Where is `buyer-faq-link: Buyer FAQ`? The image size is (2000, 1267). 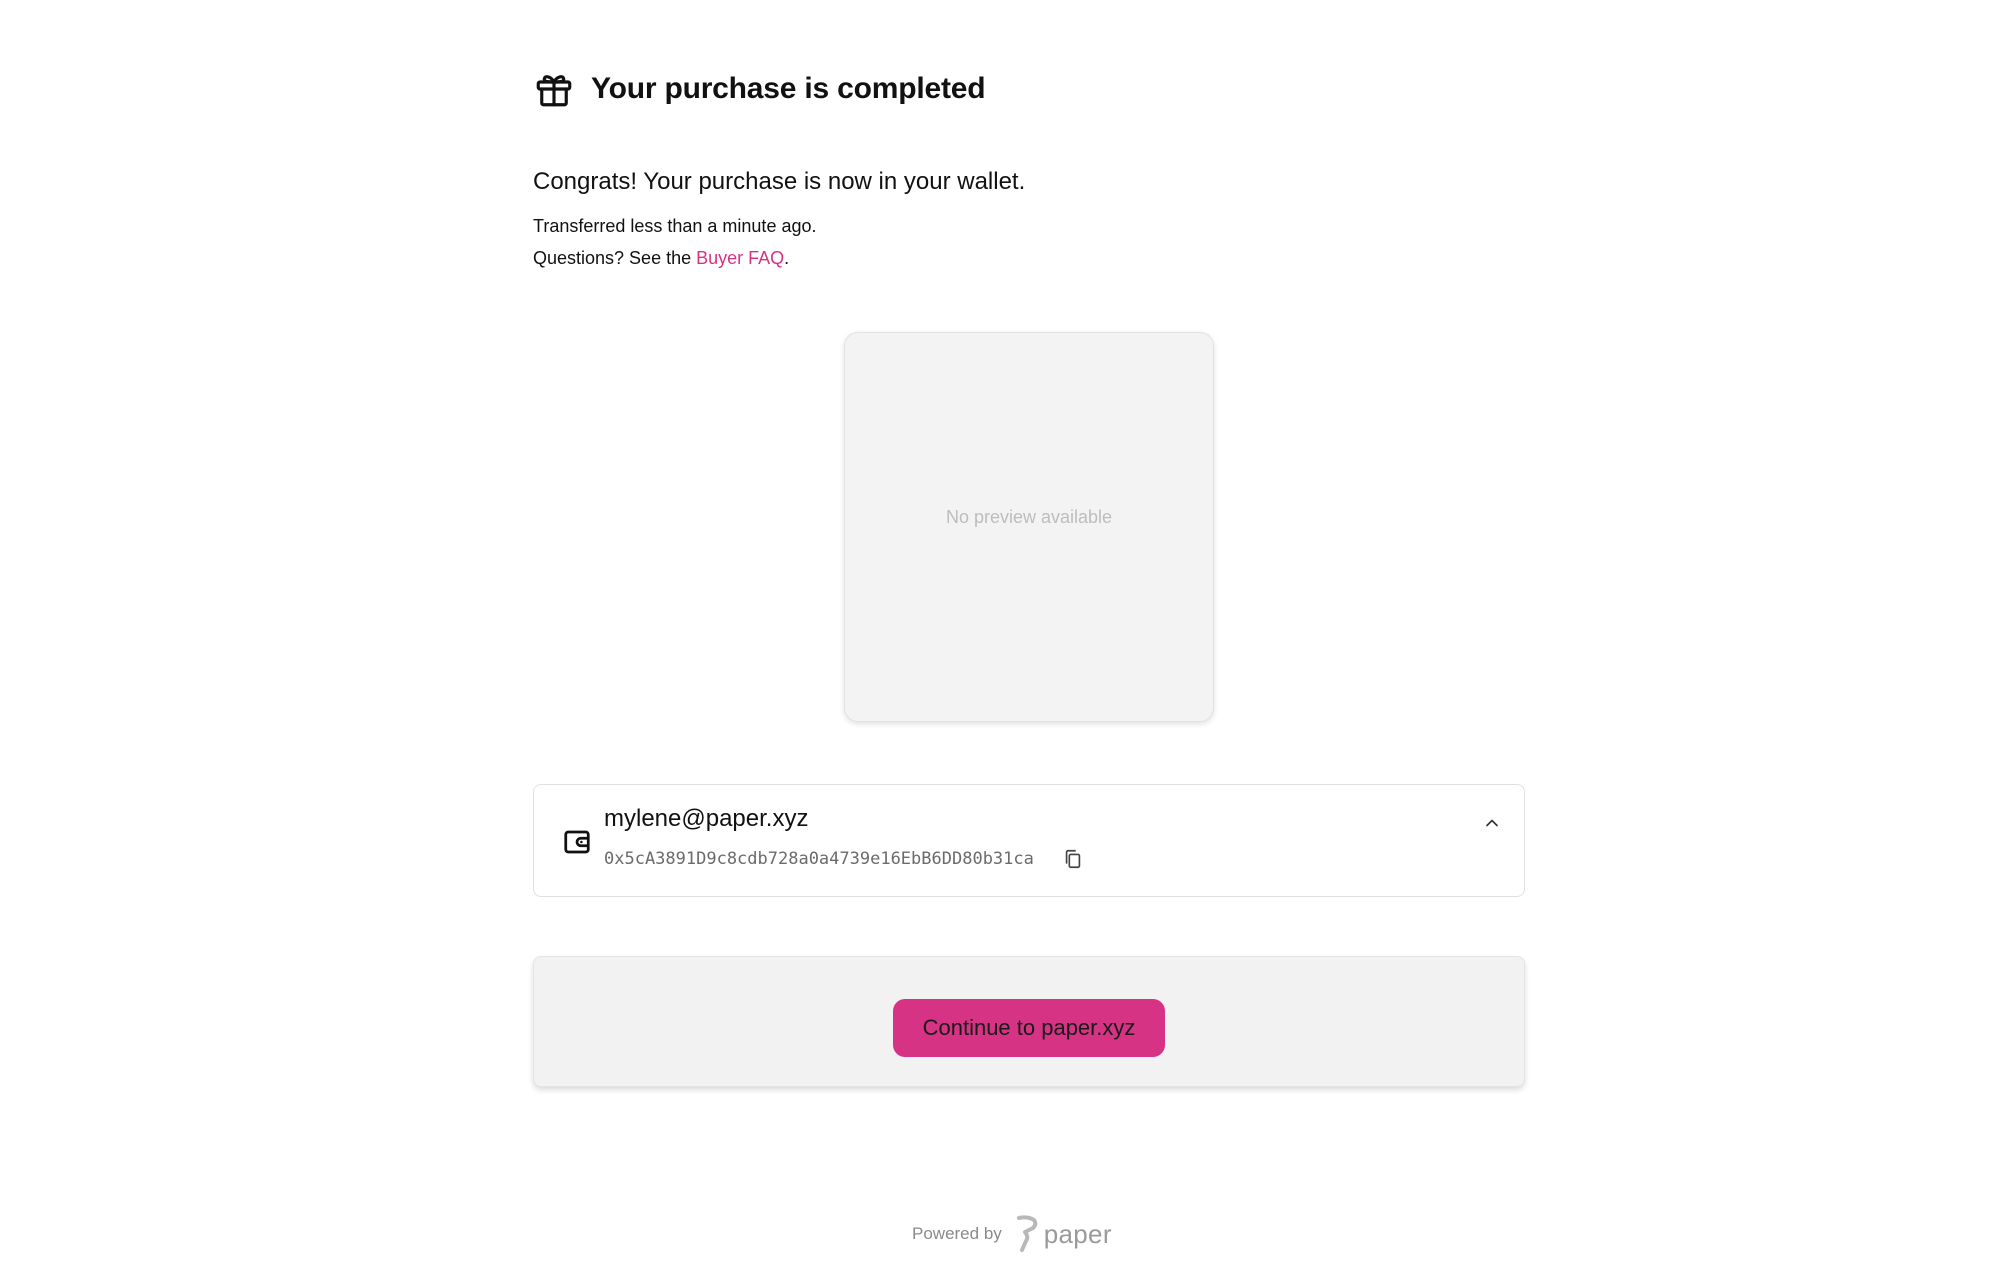 buyer-faq-link: Buyer FAQ is located at coordinates (740, 258).